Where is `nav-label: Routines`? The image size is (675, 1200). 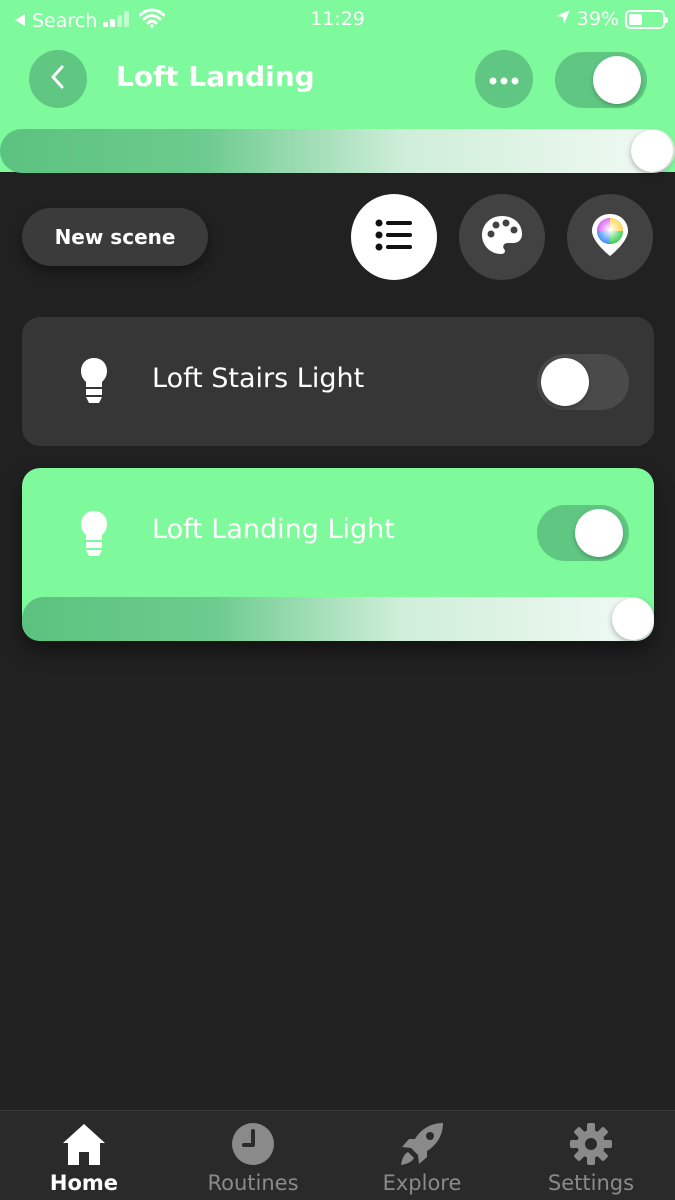
nav-label: Routines is located at coordinates (253, 1183).